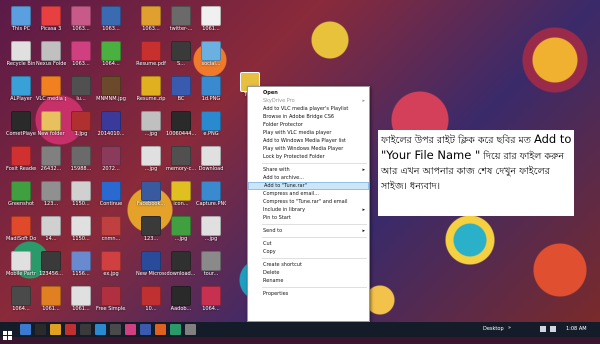 Image resolution: width=600 pixels, height=344 pixels. I want to click on tray-volume-icon, so click(553, 329).